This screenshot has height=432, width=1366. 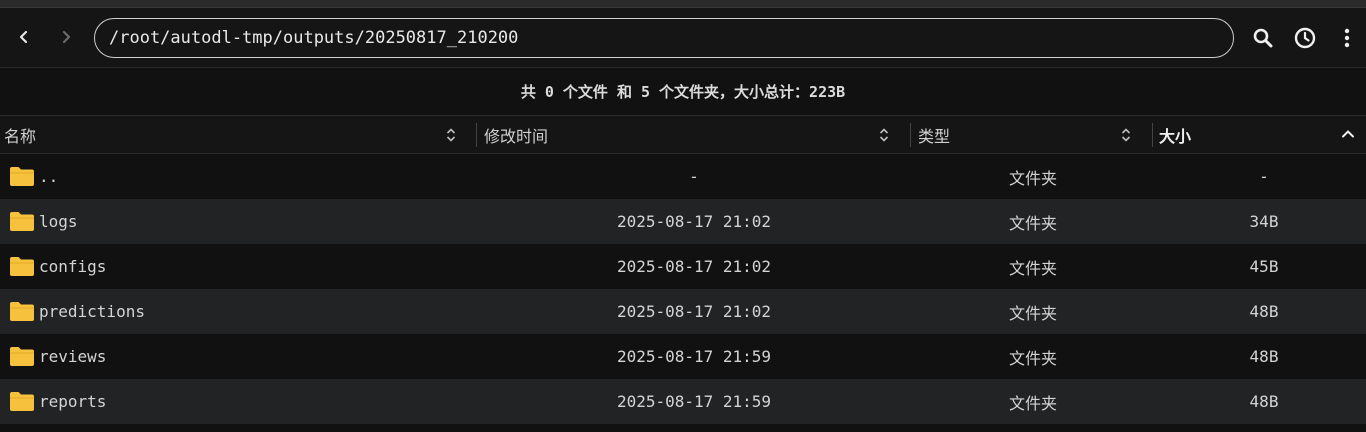 I want to click on search-icon, so click(x=1263, y=38).